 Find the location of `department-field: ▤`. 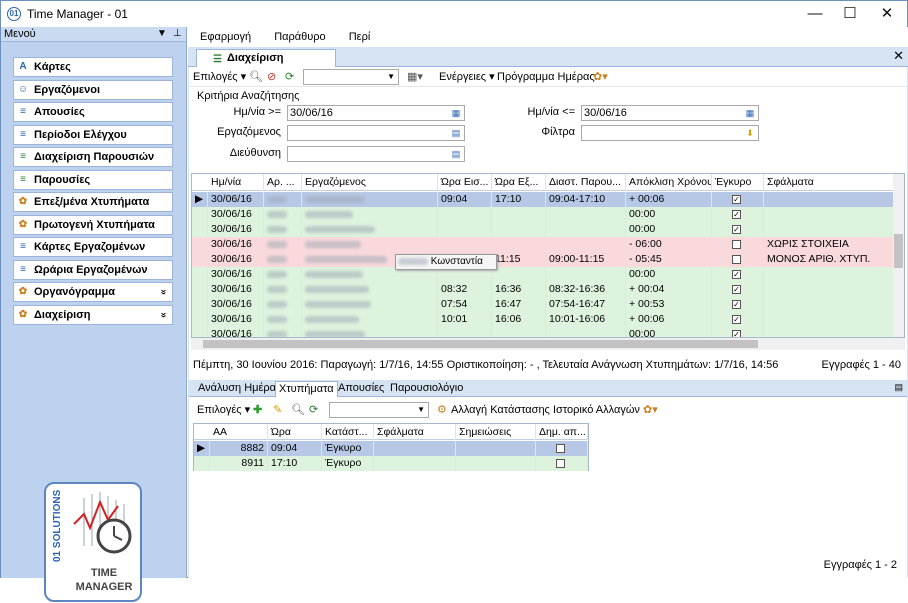

department-field: ▤ is located at coordinates (376, 154).